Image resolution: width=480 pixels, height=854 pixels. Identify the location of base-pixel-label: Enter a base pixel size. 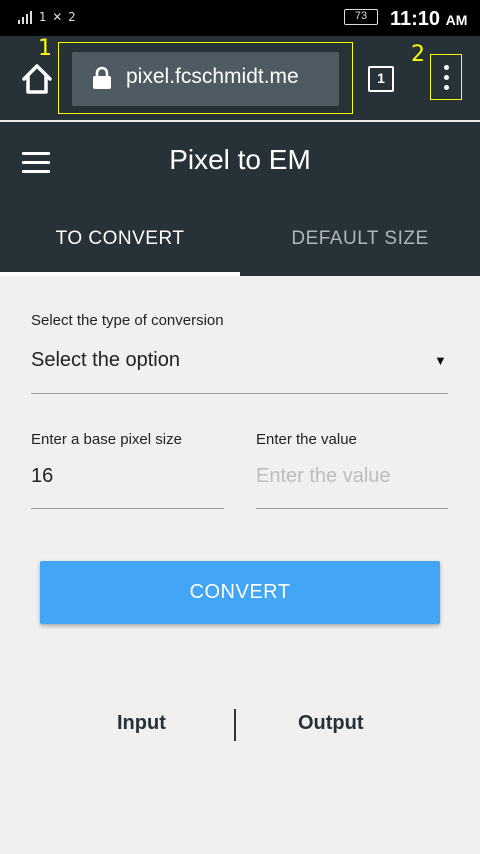
(106, 439).